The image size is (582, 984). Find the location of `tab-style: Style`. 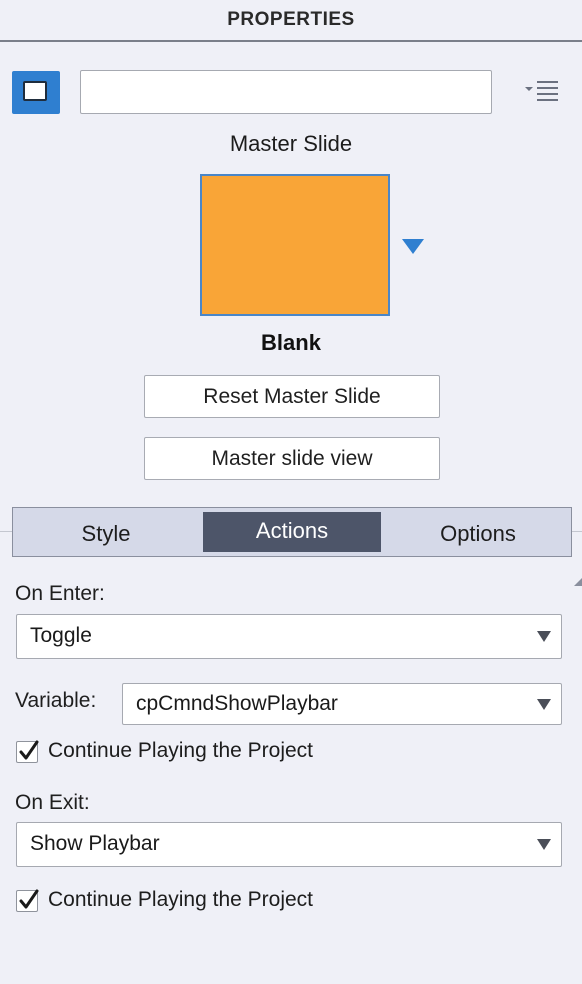

tab-style: Style is located at coordinates (106, 532).